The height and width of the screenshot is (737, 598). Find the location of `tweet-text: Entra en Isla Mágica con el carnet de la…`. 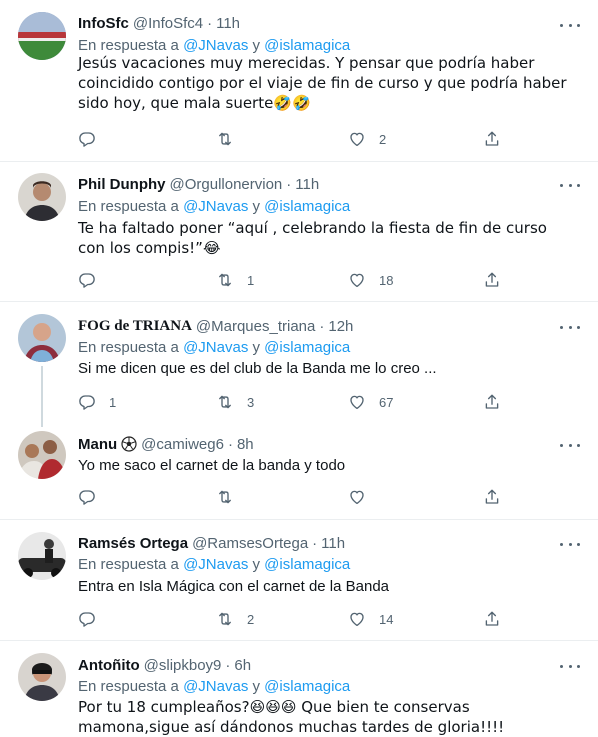

tweet-text: Entra en Isla Mágica con el carnet de la… is located at coordinates (234, 586).